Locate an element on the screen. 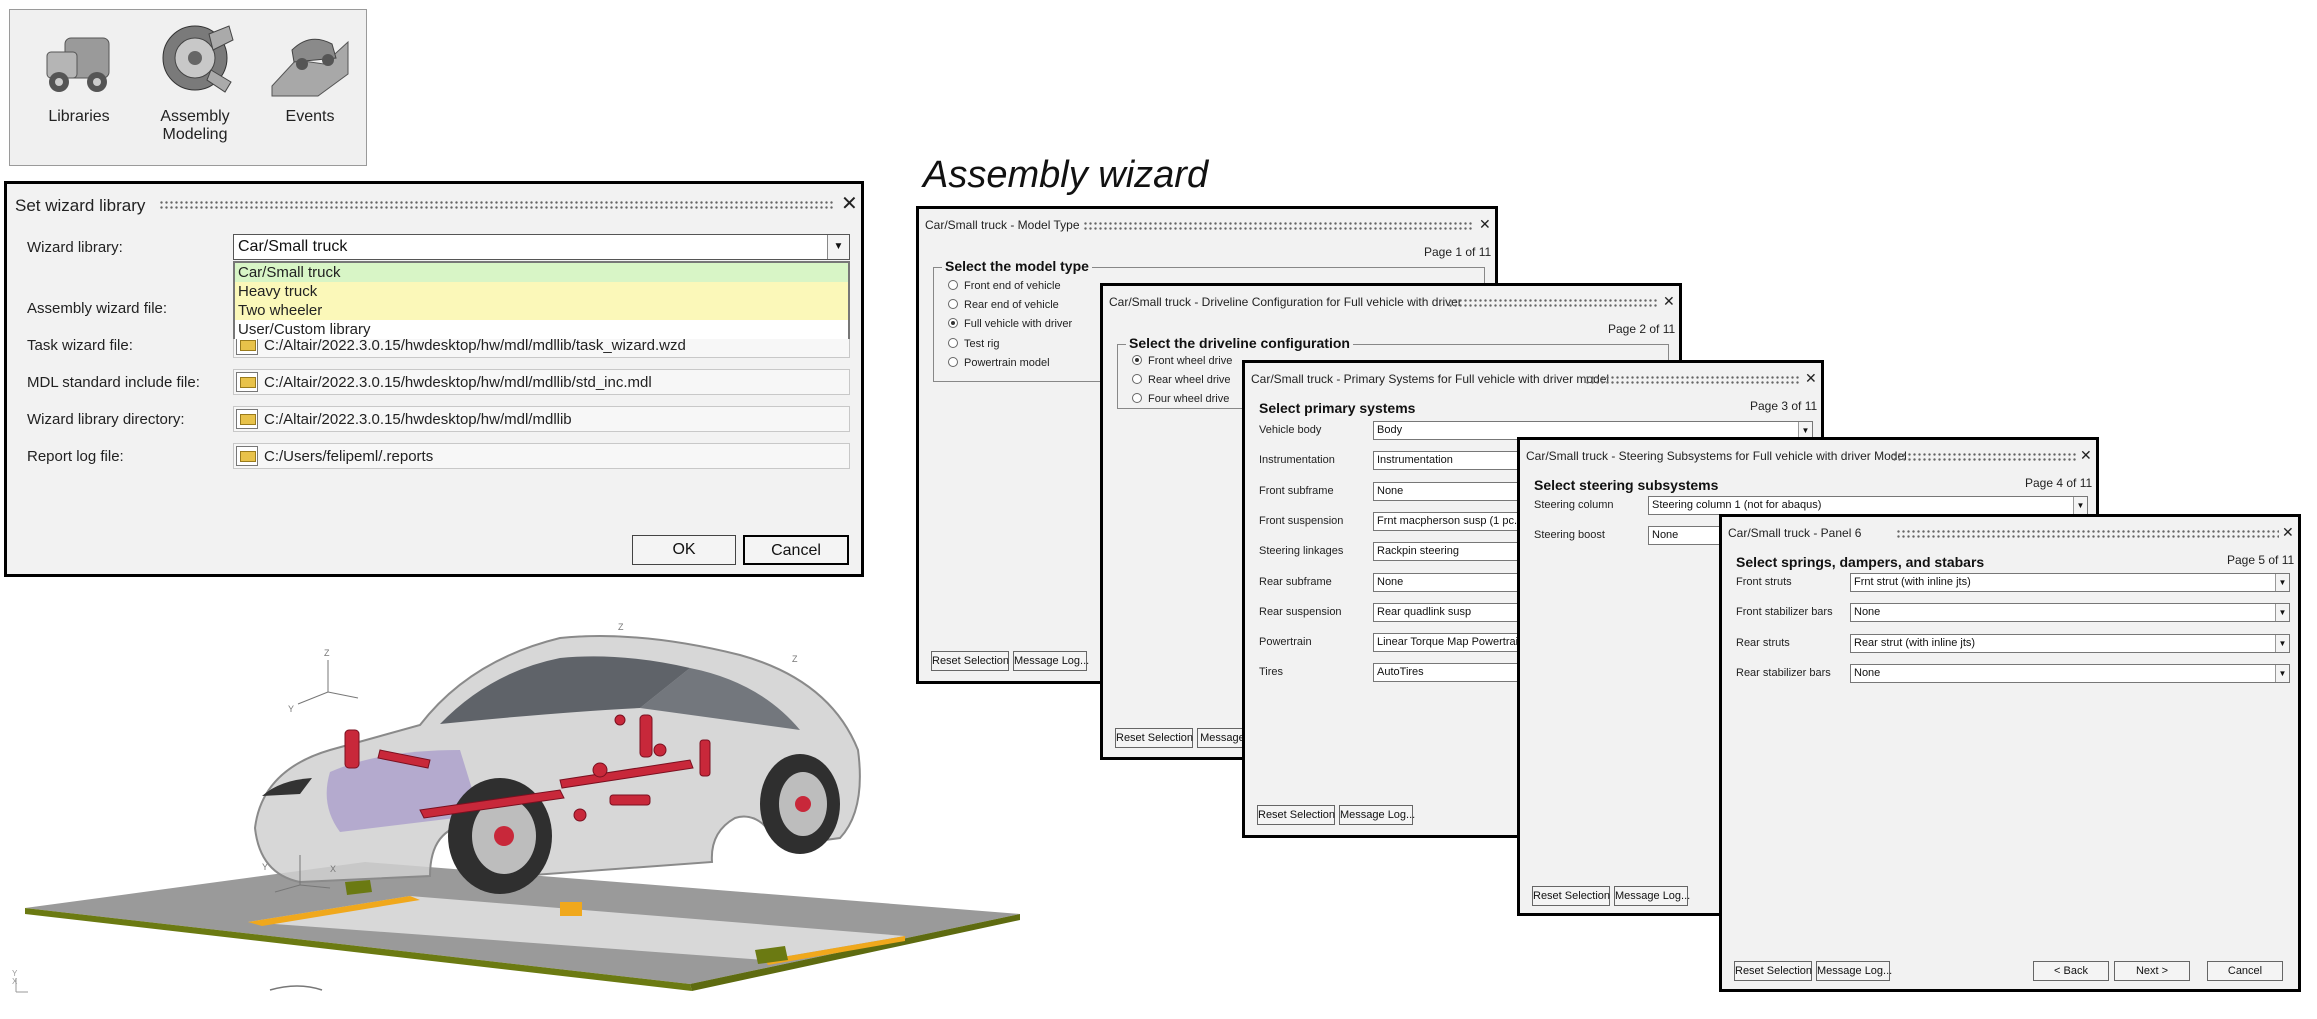 Image resolution: width=2317 pixels, height=1019 pixels. cancel-button: Cancel is located at coordinates (796, 550).